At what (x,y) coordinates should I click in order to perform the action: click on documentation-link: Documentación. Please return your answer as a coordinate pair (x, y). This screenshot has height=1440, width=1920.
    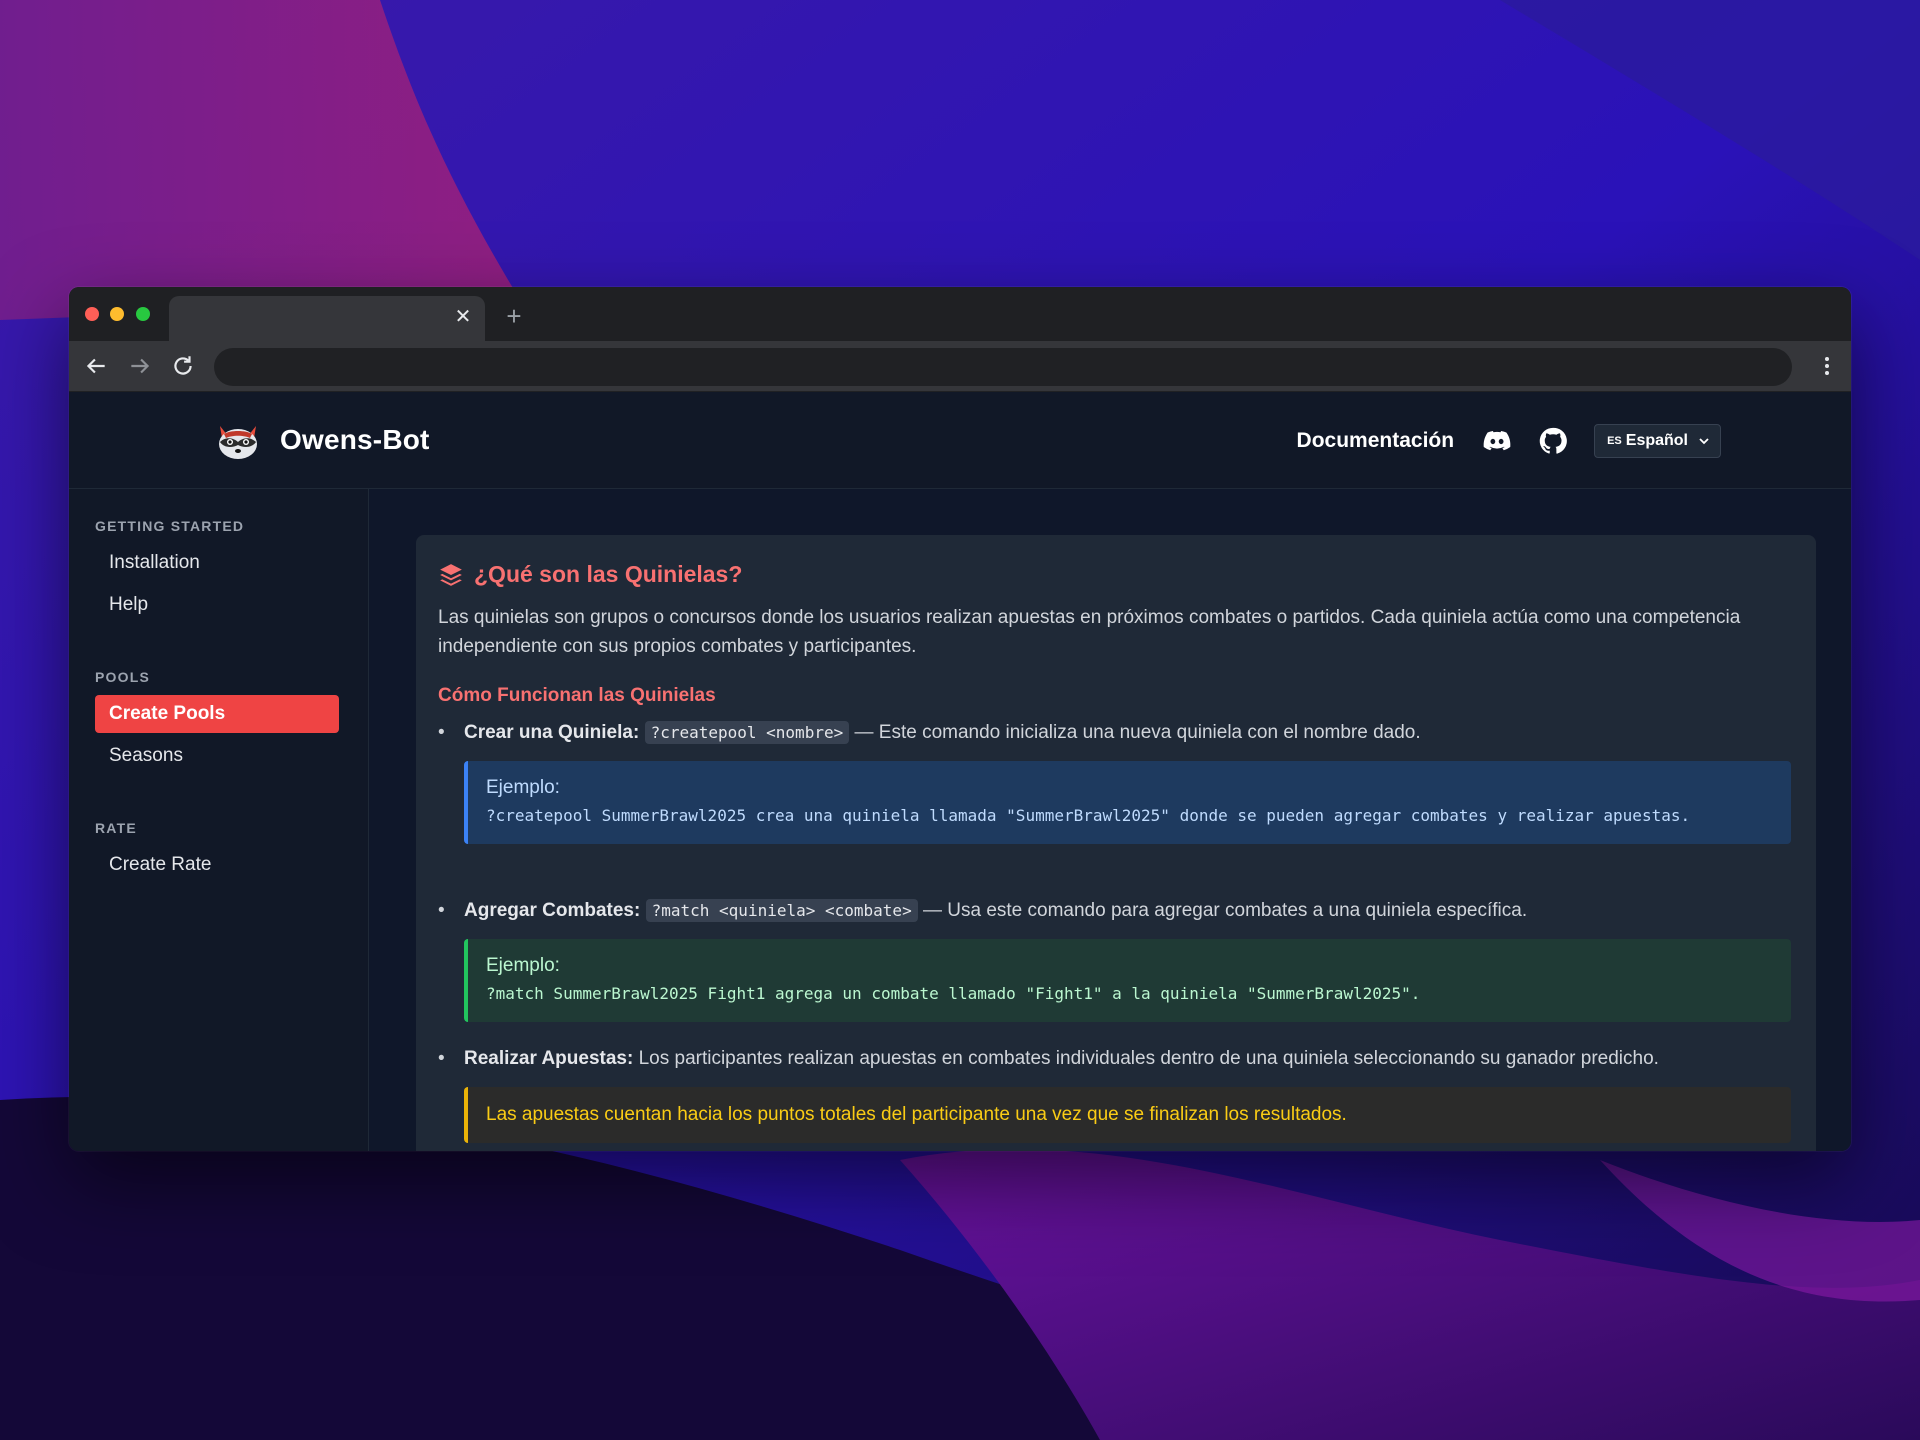
    Looking at the image, I should click on (1376, 441).